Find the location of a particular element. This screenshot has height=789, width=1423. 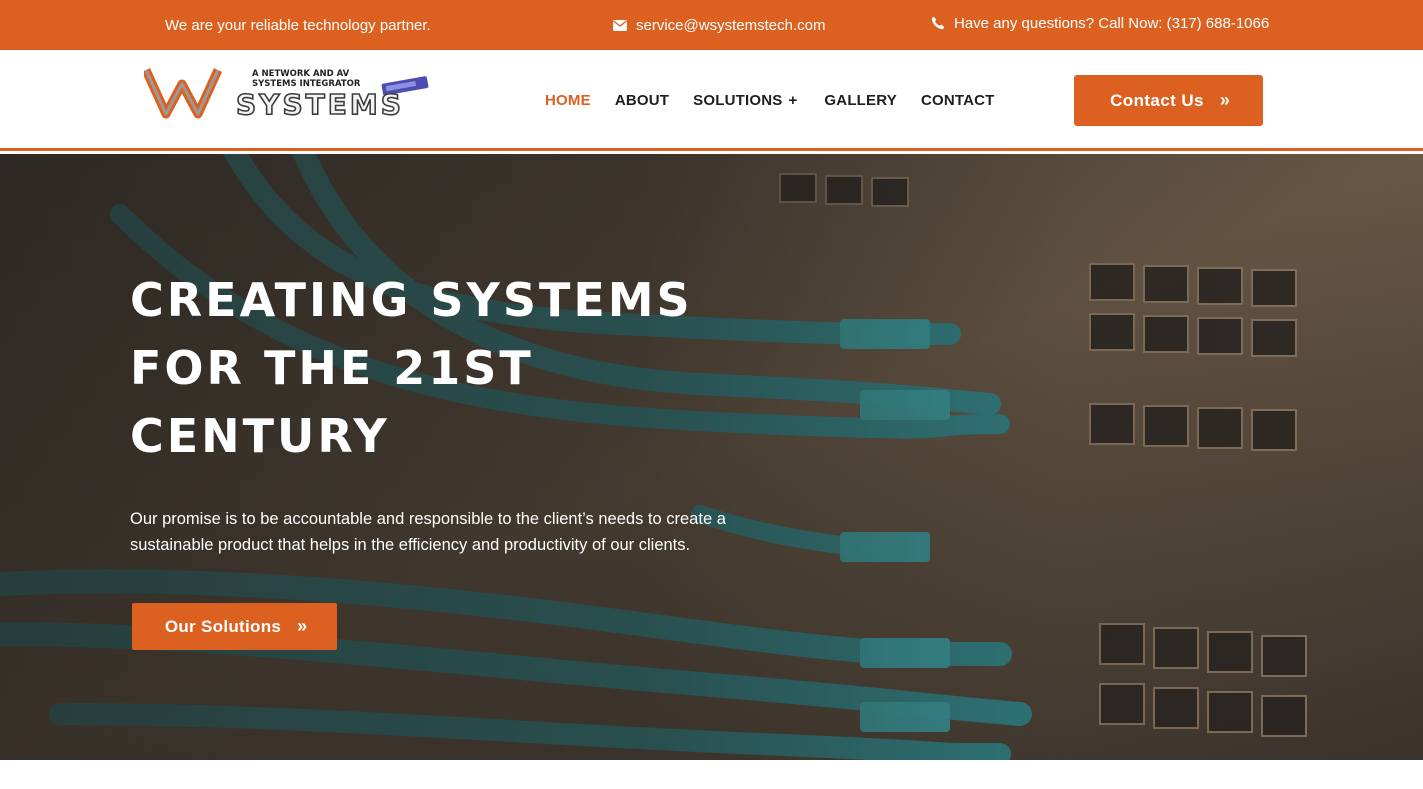

nav-gallery-label: GALLERY is located at coordinates (860, 100).